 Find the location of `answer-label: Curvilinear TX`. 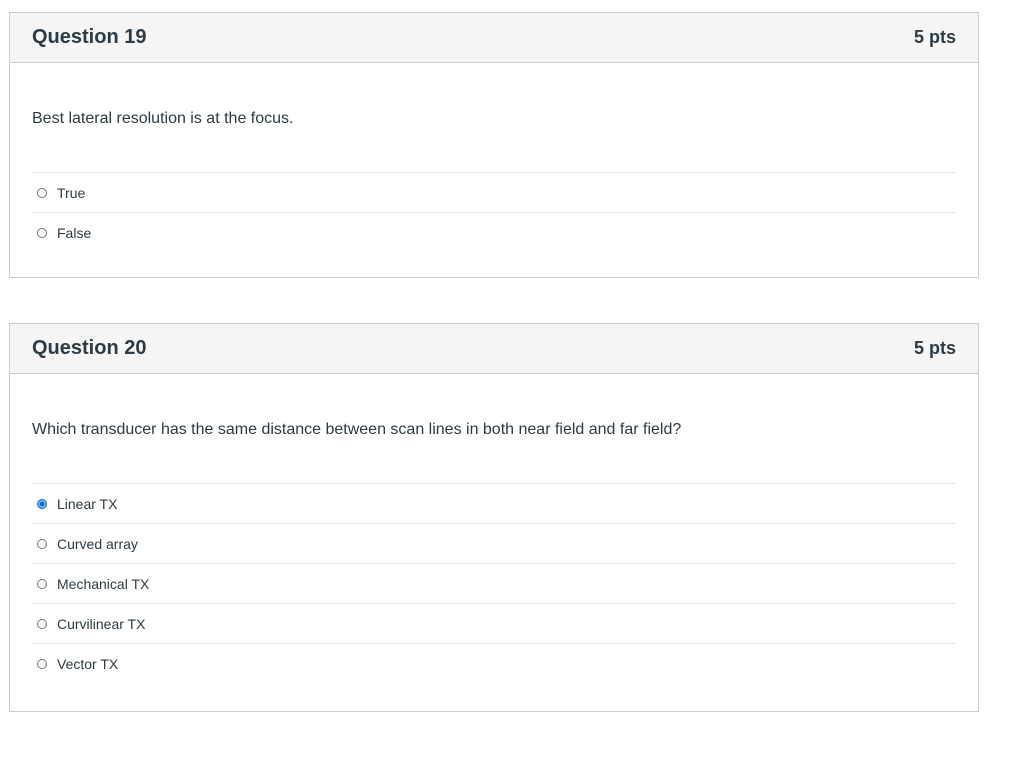

answer-label: Curvilinear TX is located at coordinates (101, 623).